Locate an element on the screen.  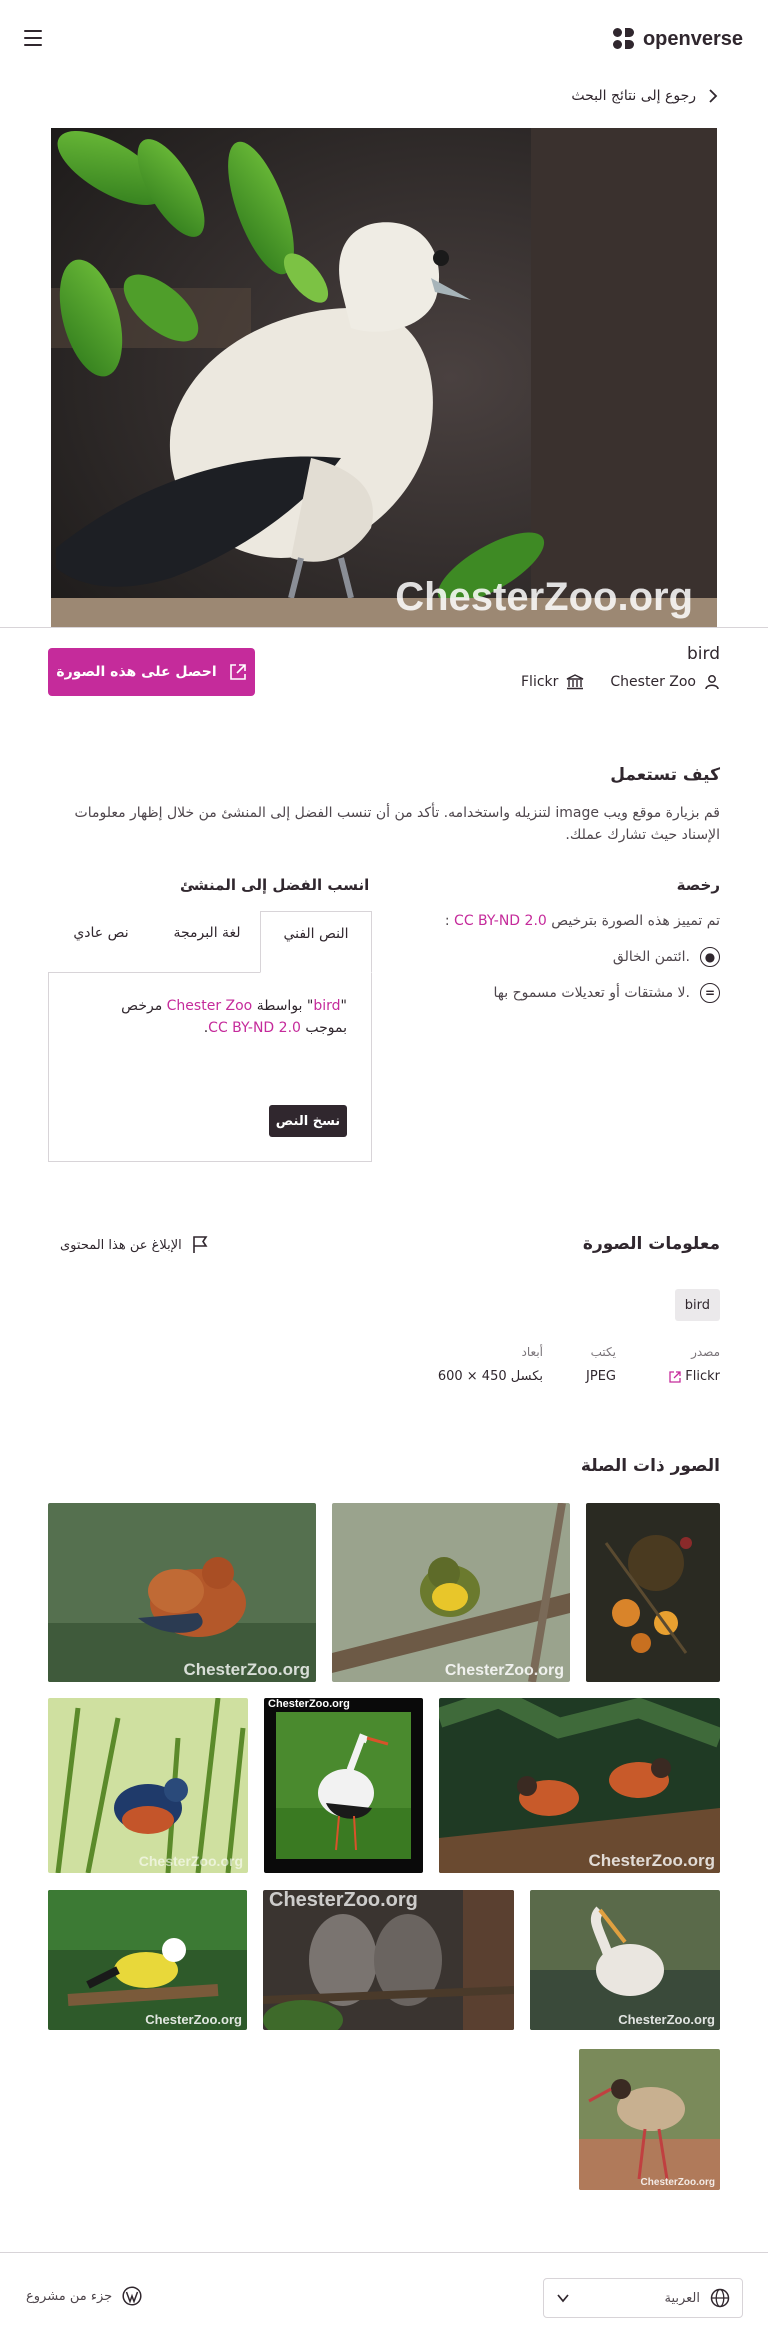
part-of-label: جزء من مشروع is located at coordinates (69, 2296).